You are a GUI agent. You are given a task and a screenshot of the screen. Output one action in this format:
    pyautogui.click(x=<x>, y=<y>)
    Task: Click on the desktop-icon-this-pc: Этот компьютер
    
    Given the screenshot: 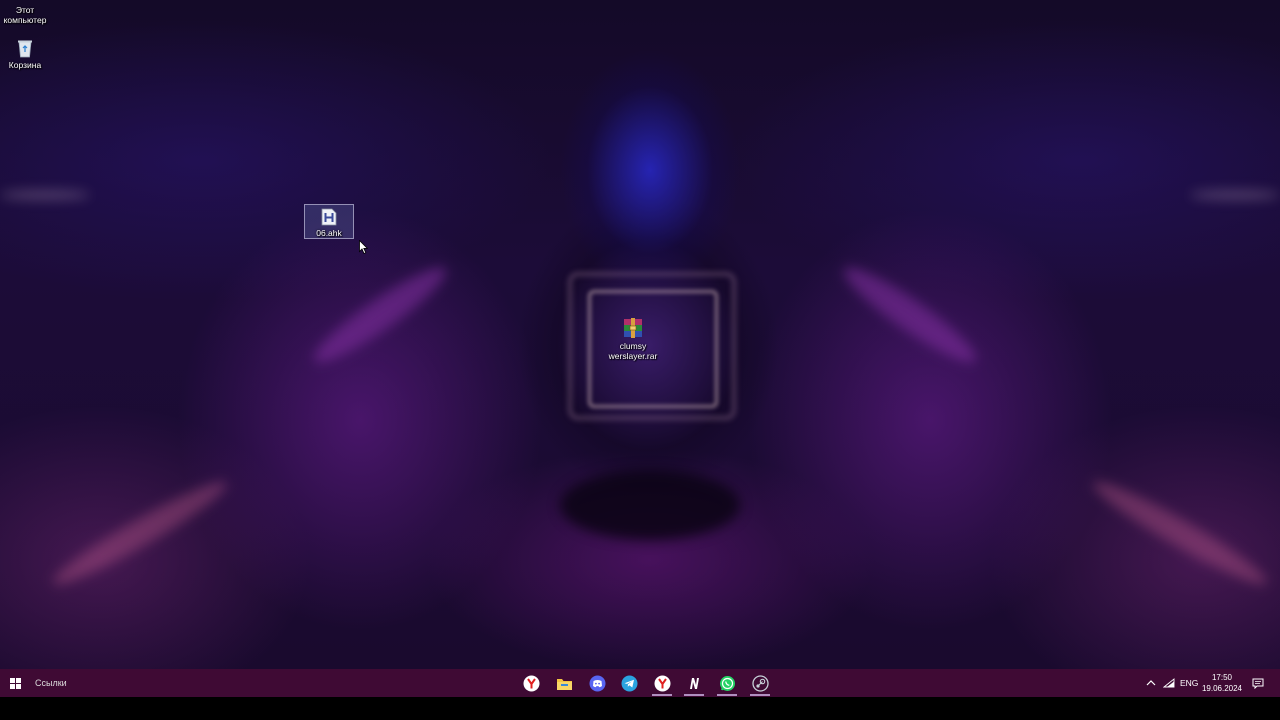 What is the action you would take?
    pyautogui.click(x=27, y=15)
    